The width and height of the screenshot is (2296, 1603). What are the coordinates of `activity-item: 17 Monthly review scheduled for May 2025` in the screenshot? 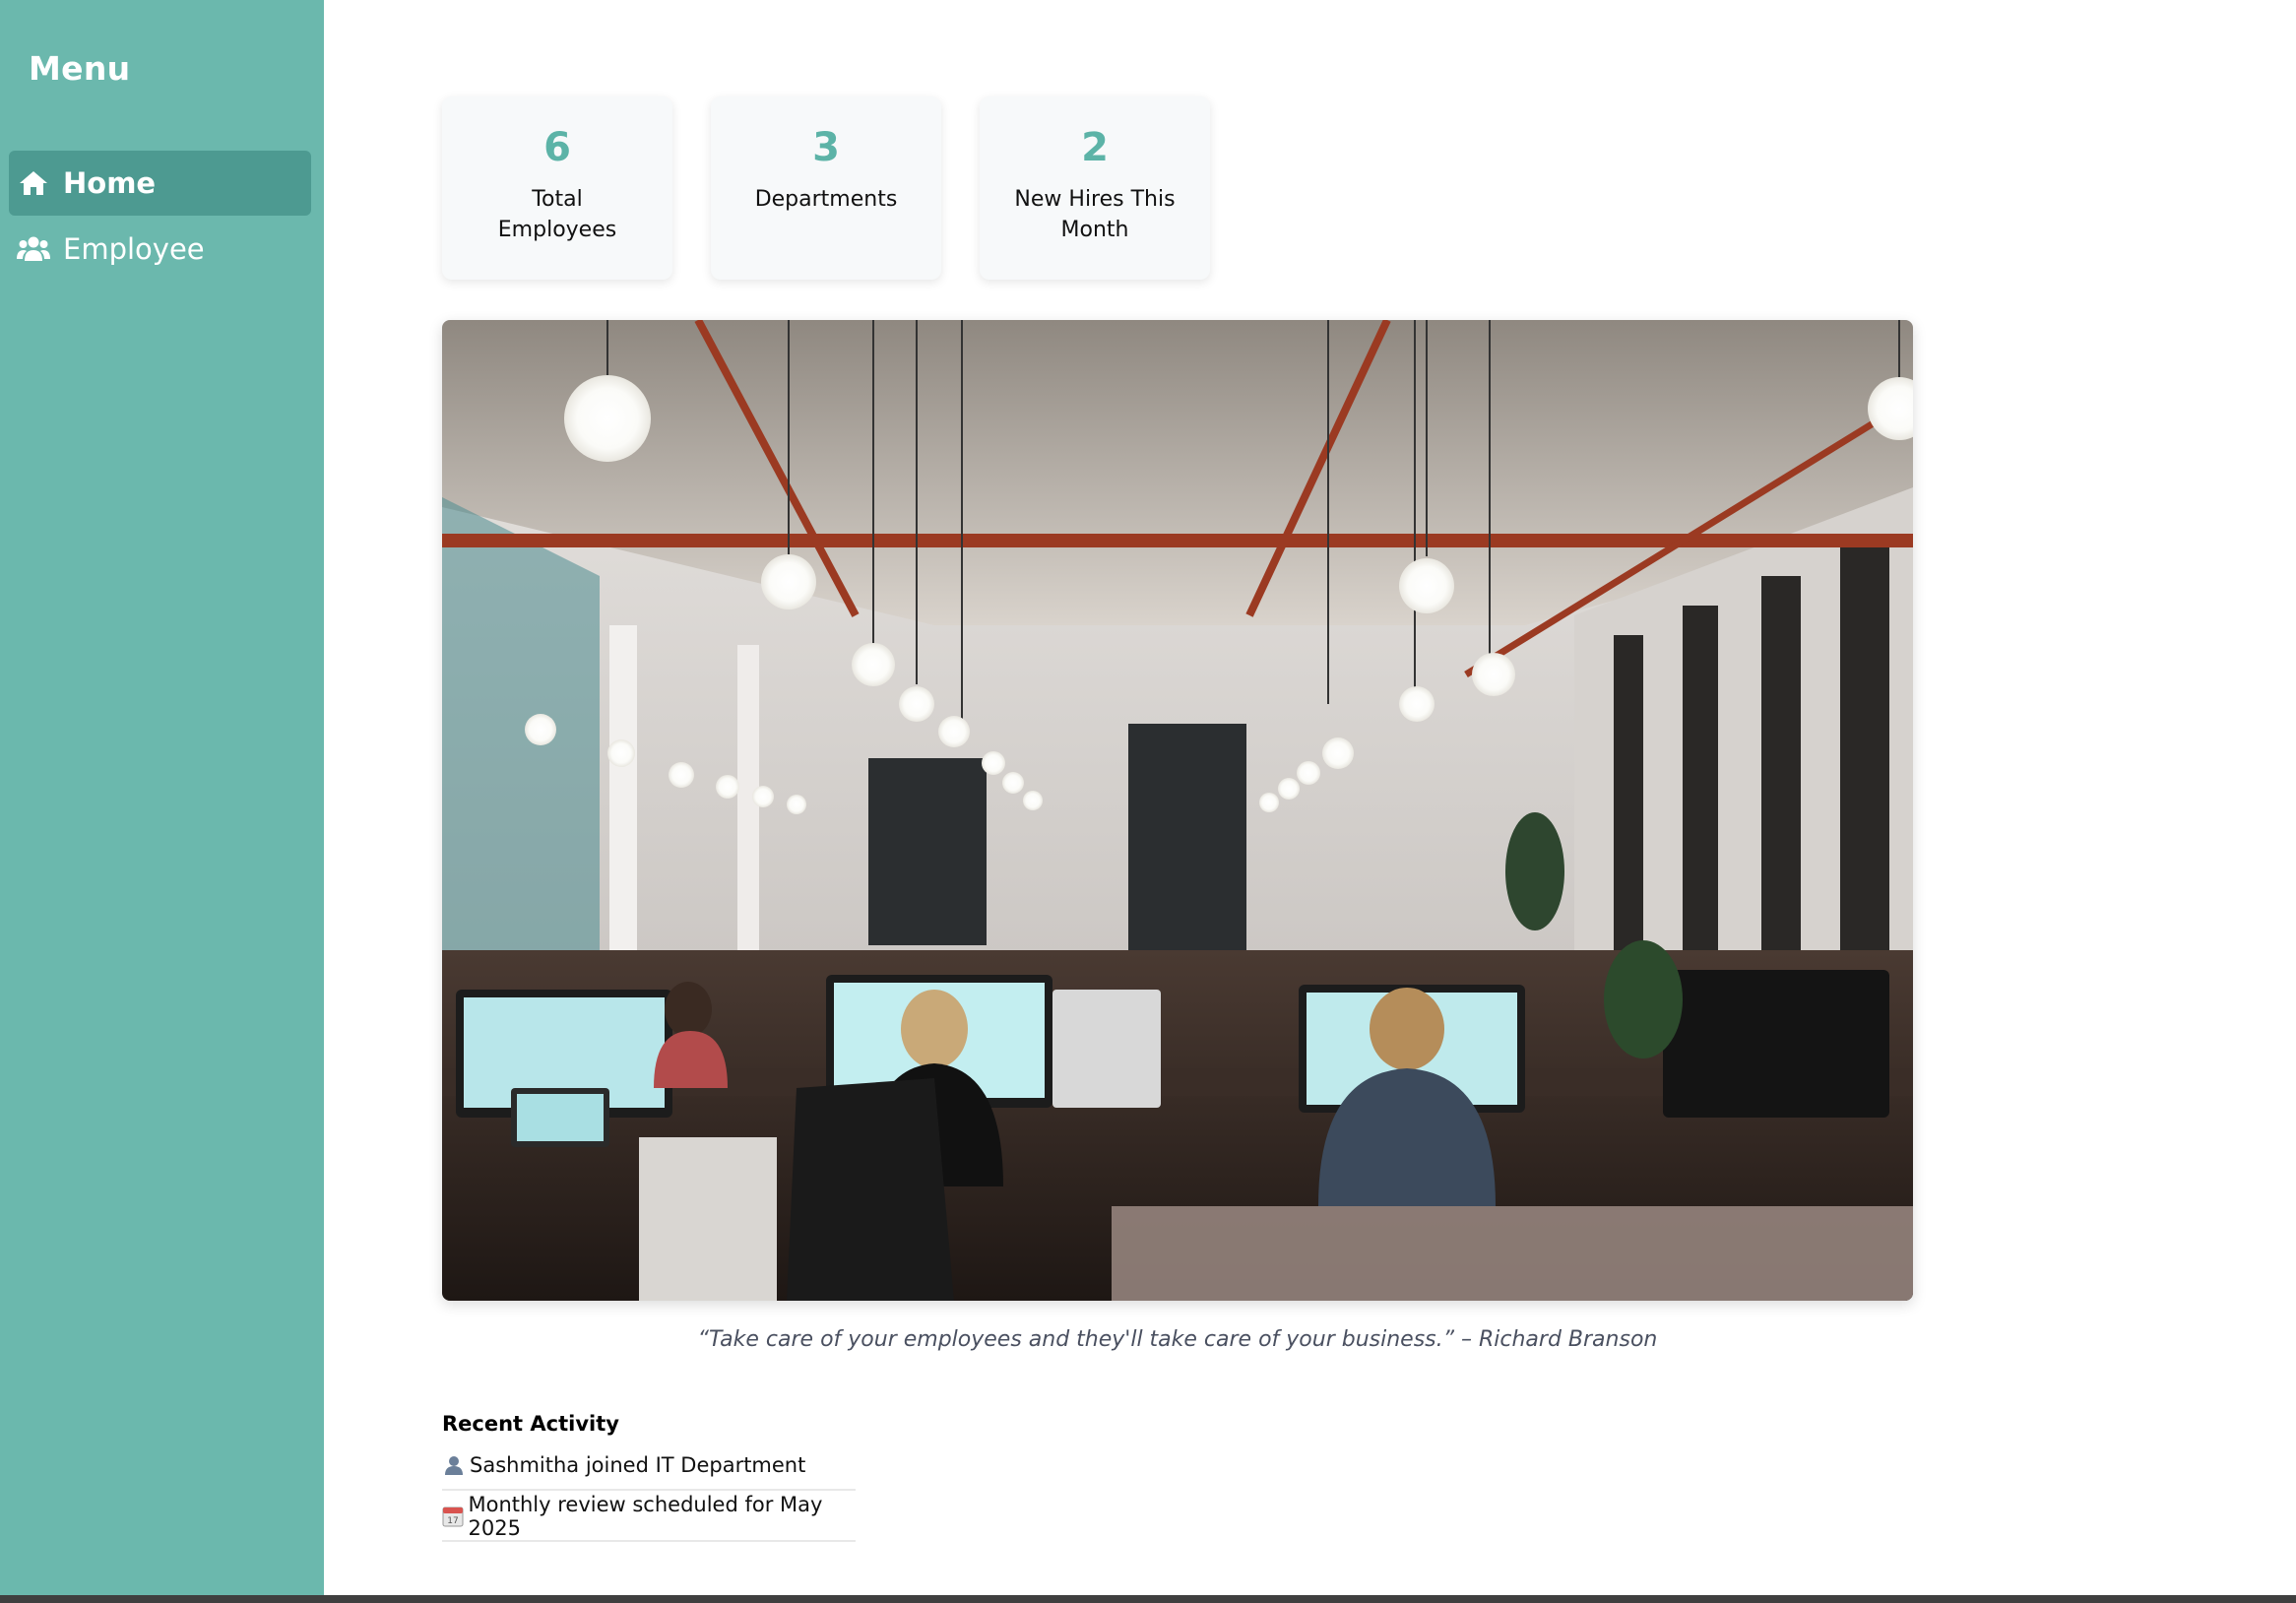 It's located at (649, 1518).